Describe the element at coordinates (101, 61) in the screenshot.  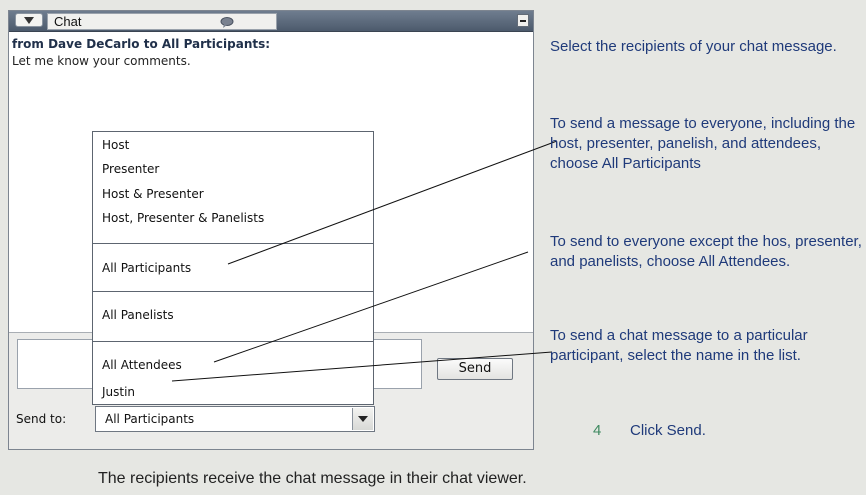
I see `message-text: Let me know your comments.` at that location.